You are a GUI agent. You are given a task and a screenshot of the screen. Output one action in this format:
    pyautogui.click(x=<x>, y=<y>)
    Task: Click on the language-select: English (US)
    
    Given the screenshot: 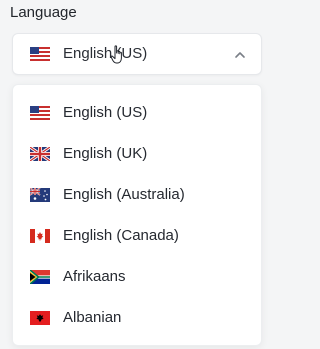 What is the action you would take?
    pyautogui.click(x=137, y=54)
    